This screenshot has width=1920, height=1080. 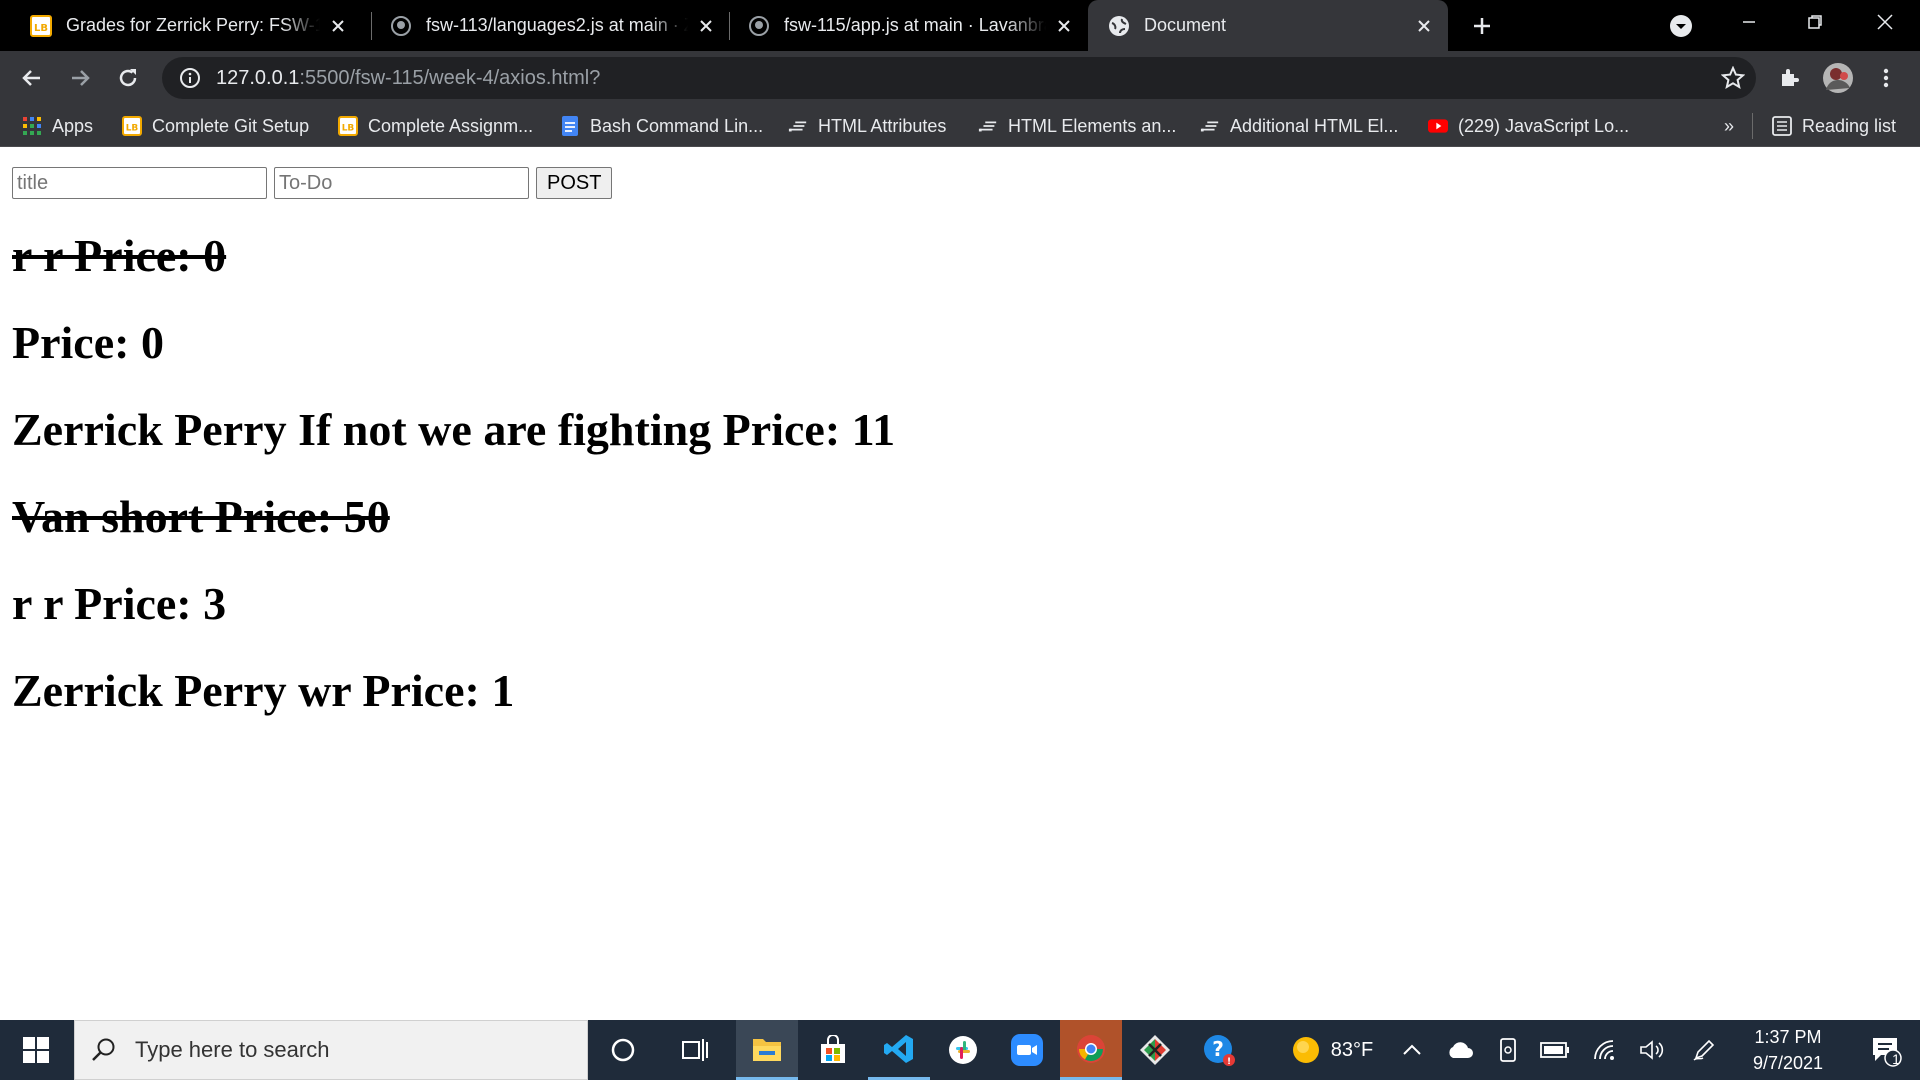 I want to click on onedrive-button, so click(x=1460, y=1050).